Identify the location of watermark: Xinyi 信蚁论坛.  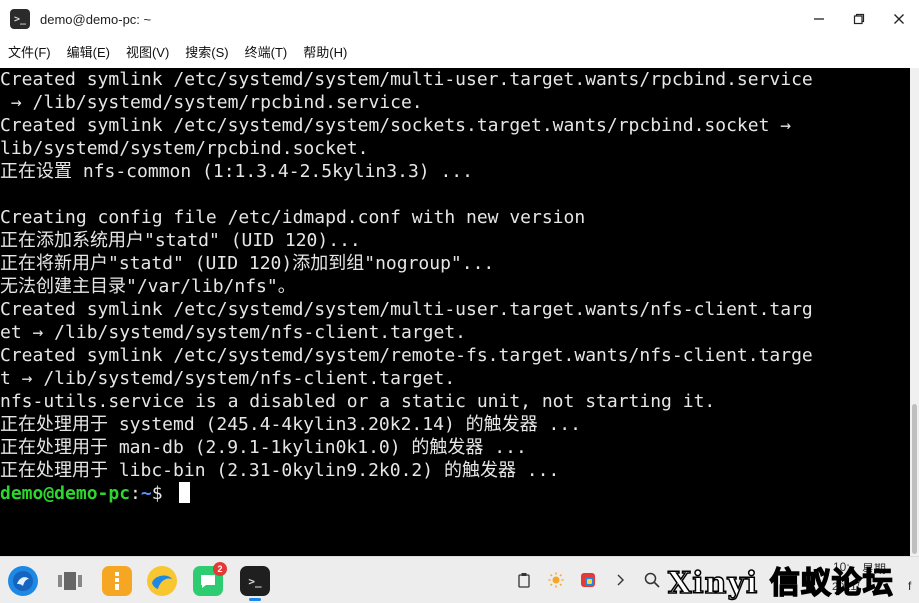
(780, 583).